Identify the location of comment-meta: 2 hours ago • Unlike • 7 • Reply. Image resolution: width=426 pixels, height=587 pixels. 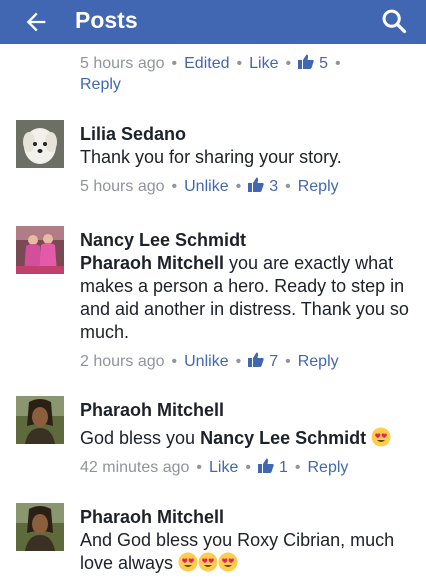
(209, 361).